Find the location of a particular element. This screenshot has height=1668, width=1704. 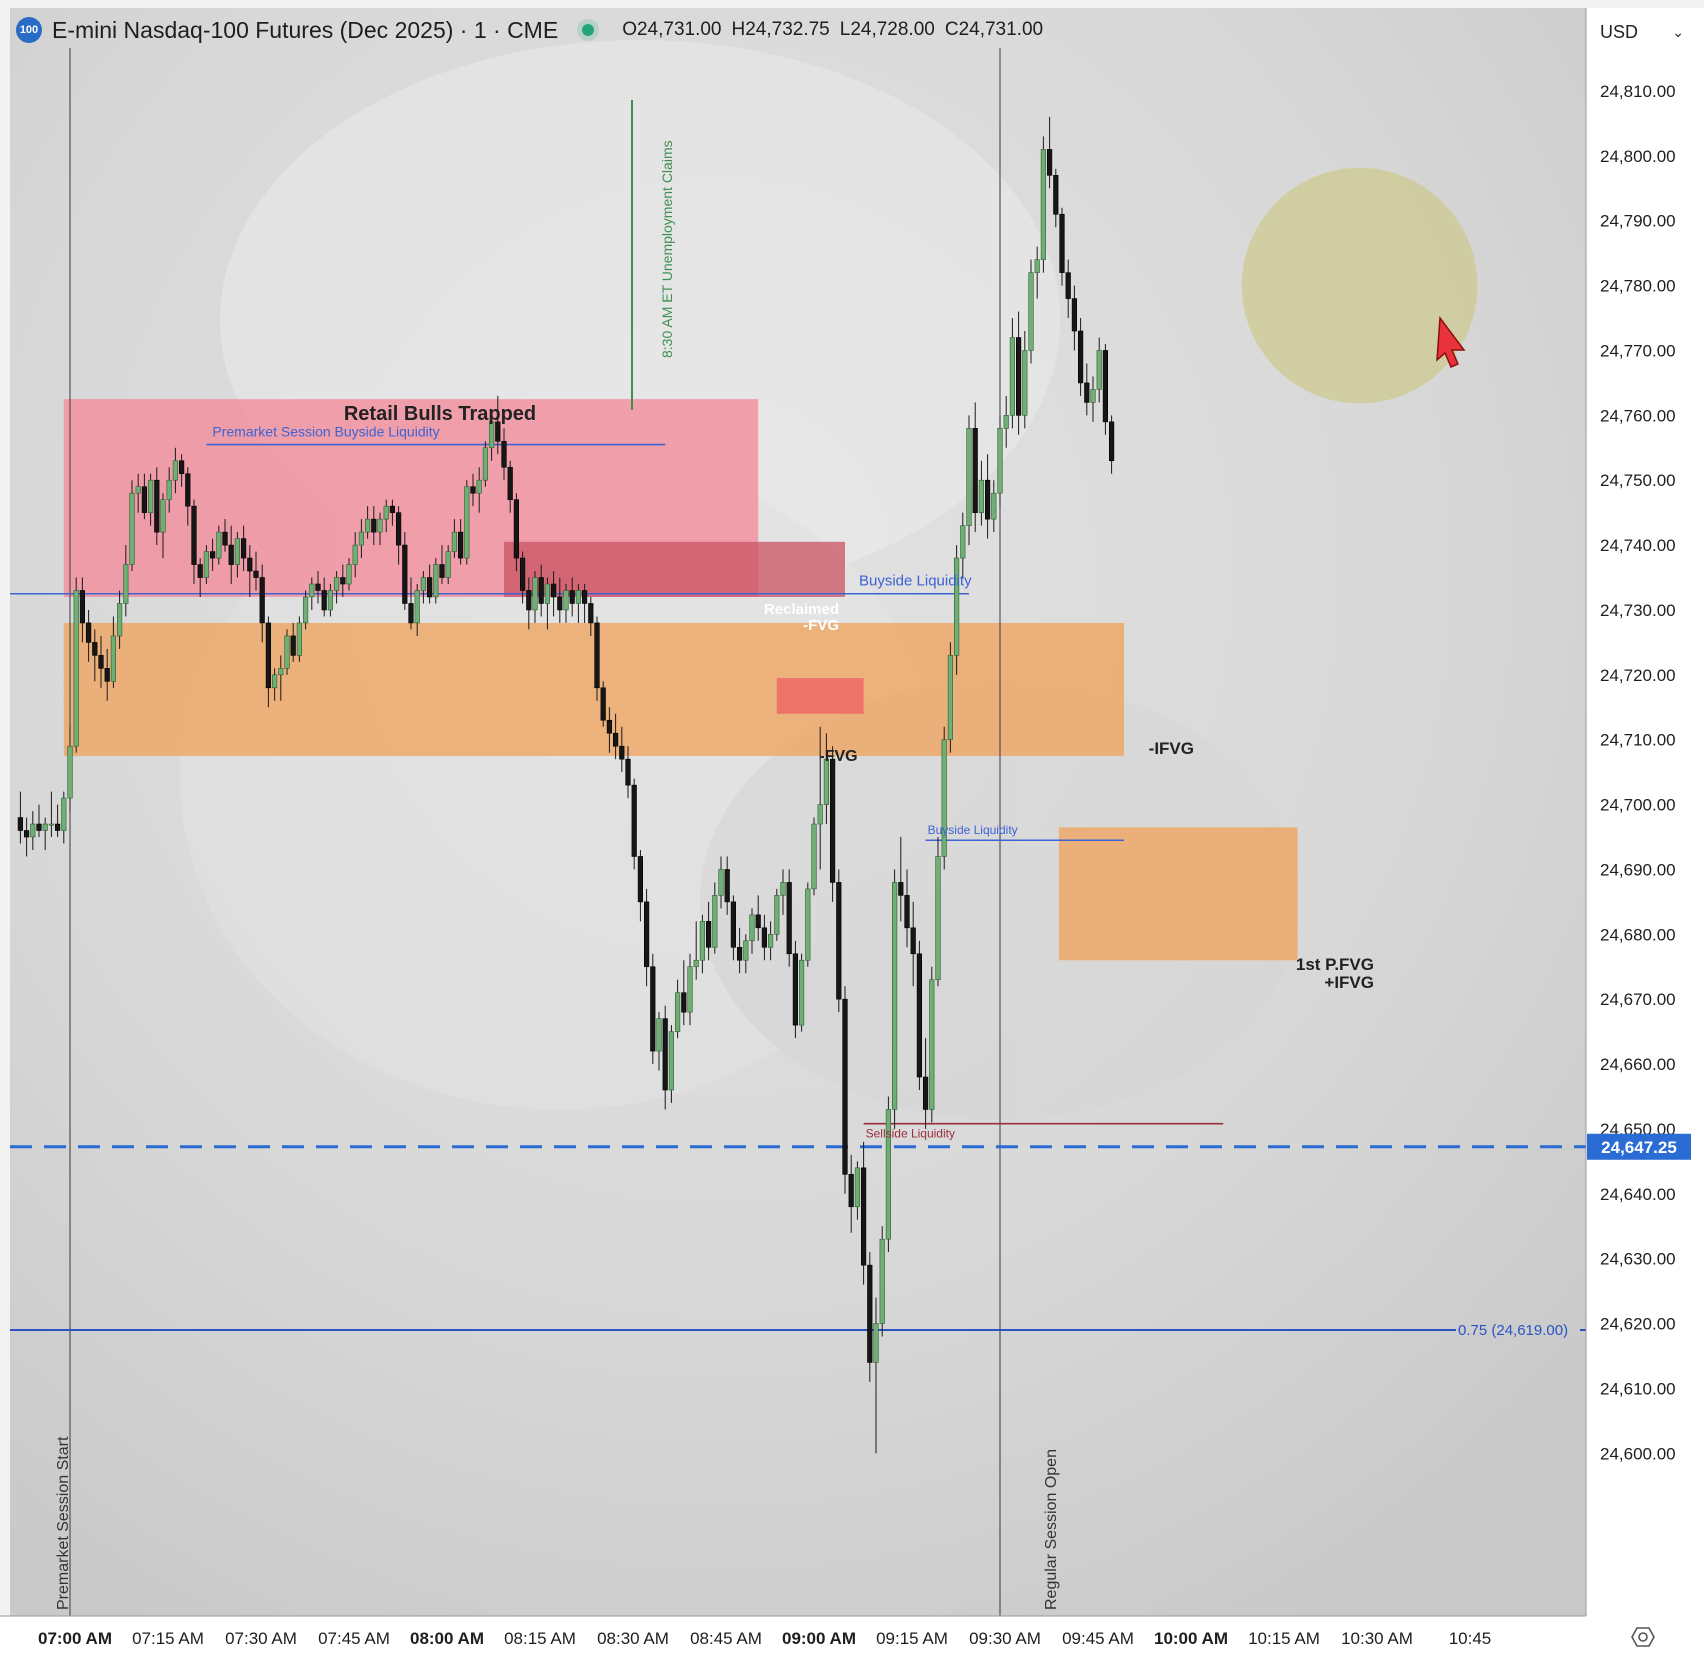

currency-selector: USD ⌄ is located at coordinates (1642, 32).